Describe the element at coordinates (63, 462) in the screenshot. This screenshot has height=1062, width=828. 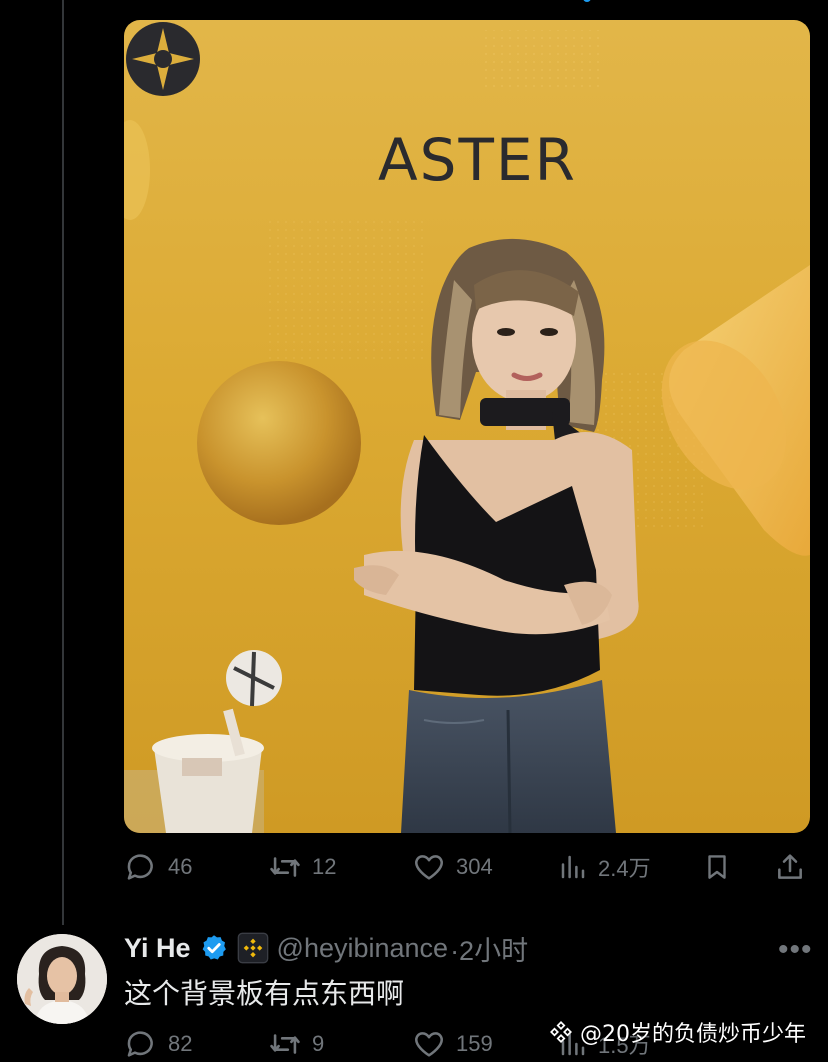
I see `thread-line` at that location.